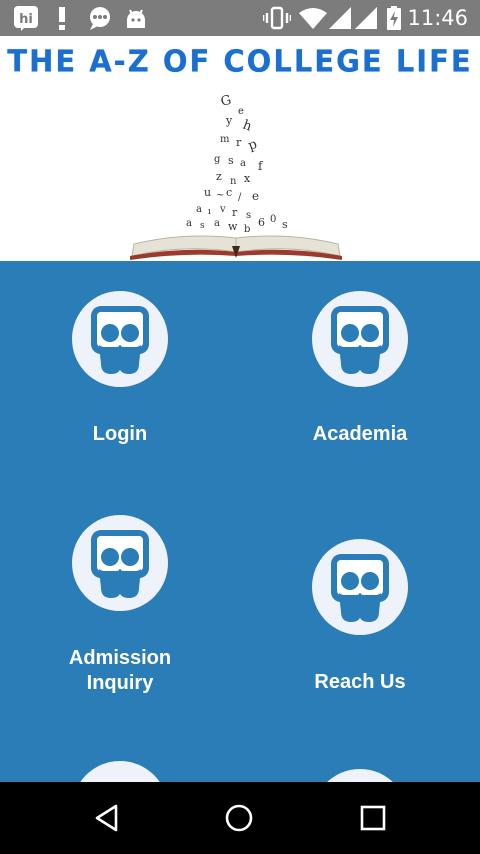 The image size is (480, 854). Describe the element at coordinates (207, 192) in the screenshot. I see `svg-text: u` at that location.